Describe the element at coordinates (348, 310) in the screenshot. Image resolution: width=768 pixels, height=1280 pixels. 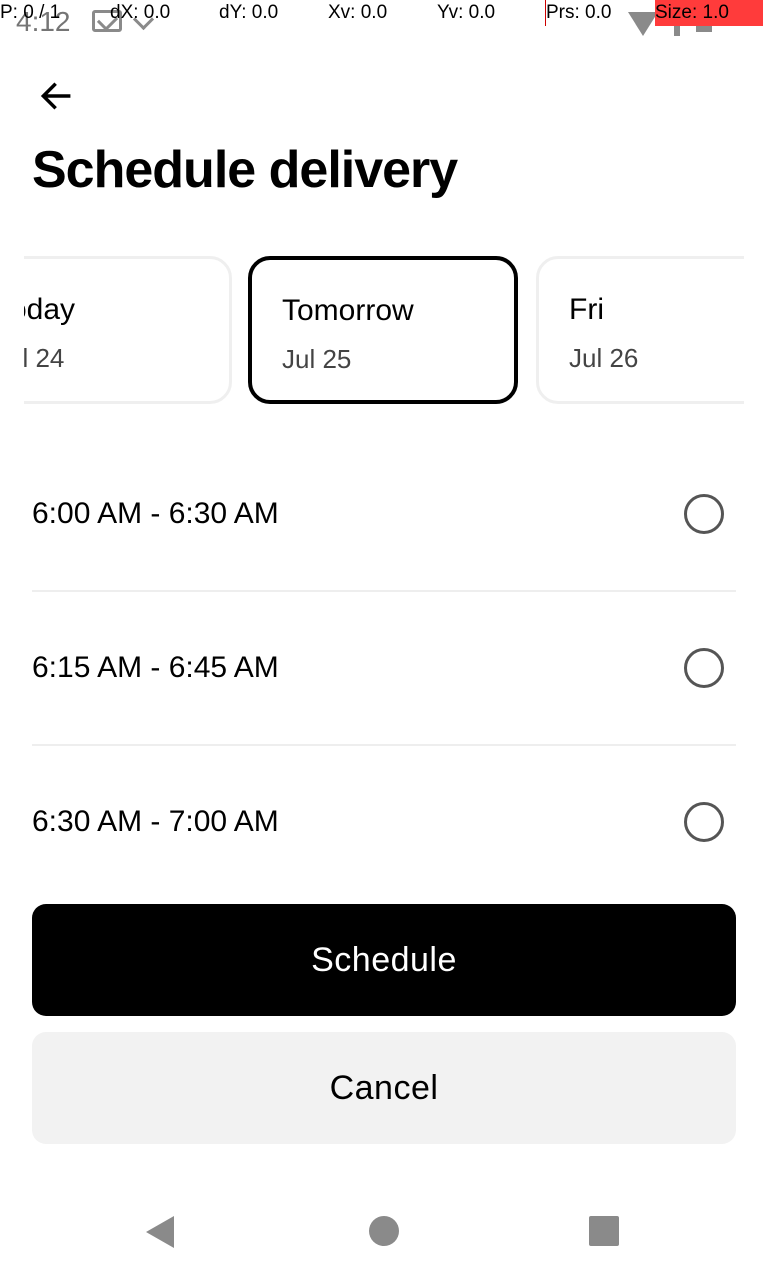
I see `date-day-label: Tomorrow` at that location.